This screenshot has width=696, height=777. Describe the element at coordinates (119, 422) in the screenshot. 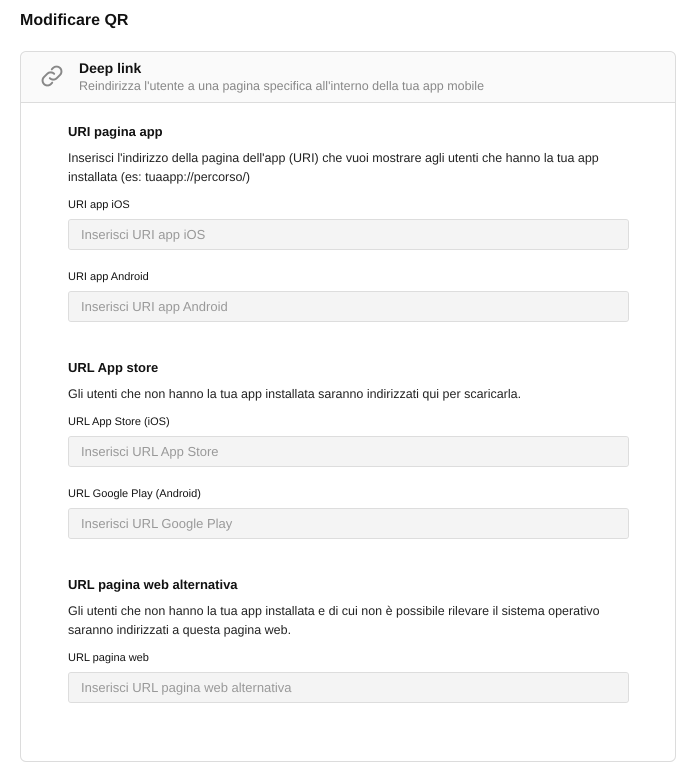

I see `field-label: URL App Store (iOS)` at that location.